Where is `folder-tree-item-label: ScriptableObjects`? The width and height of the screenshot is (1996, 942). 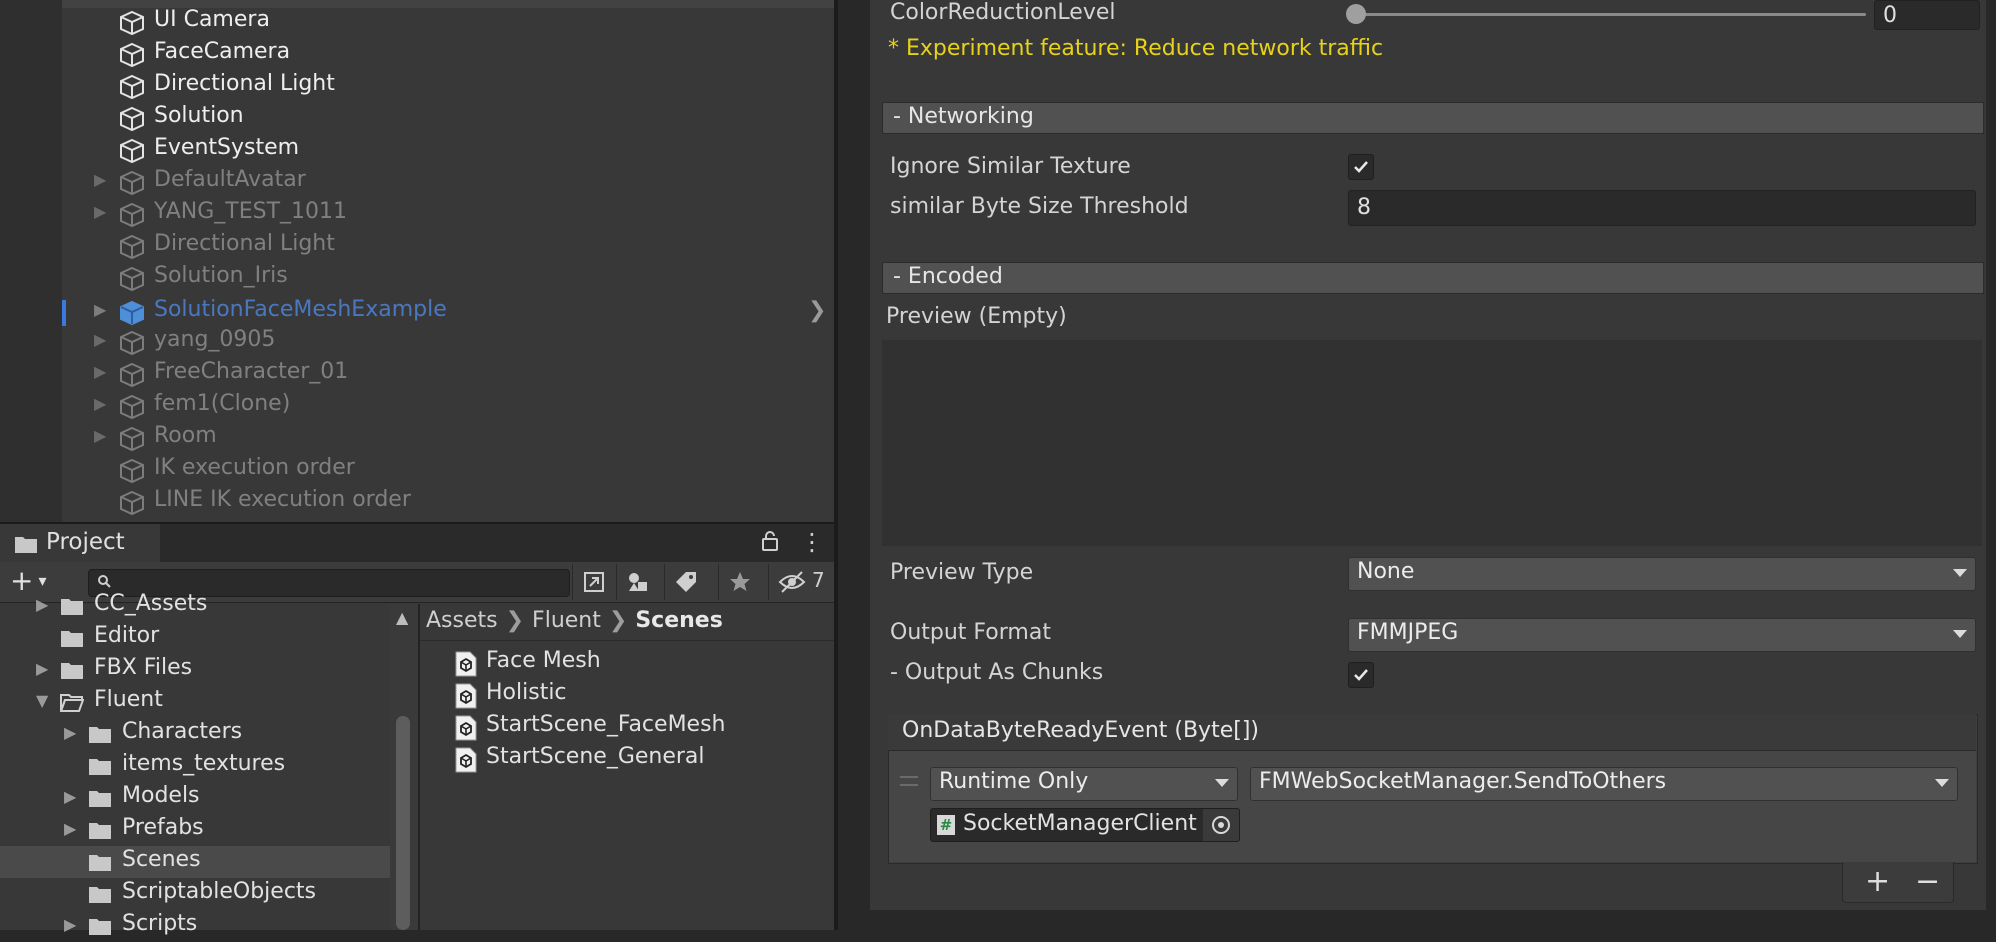 folder-tree-item-label: ScriptableObjects is located at coordinates (219, 891).